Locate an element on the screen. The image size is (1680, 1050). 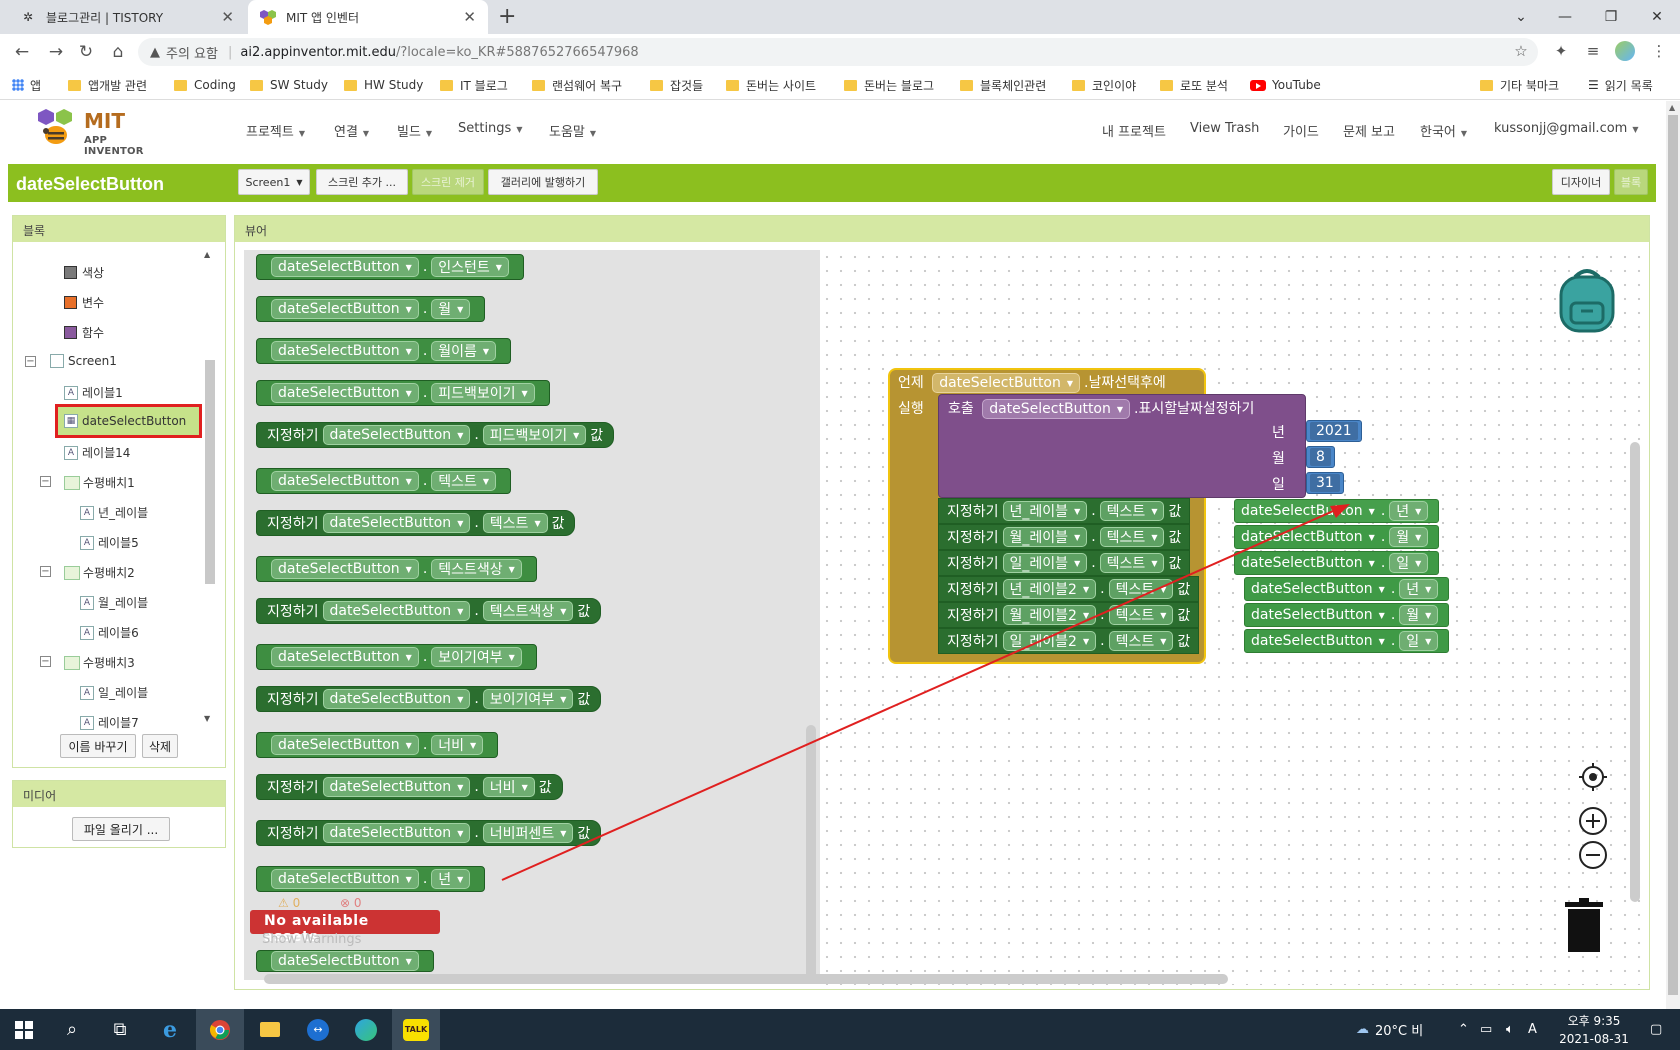
scroll-up-icon: ▲ is located at coordinates (1672, 107).